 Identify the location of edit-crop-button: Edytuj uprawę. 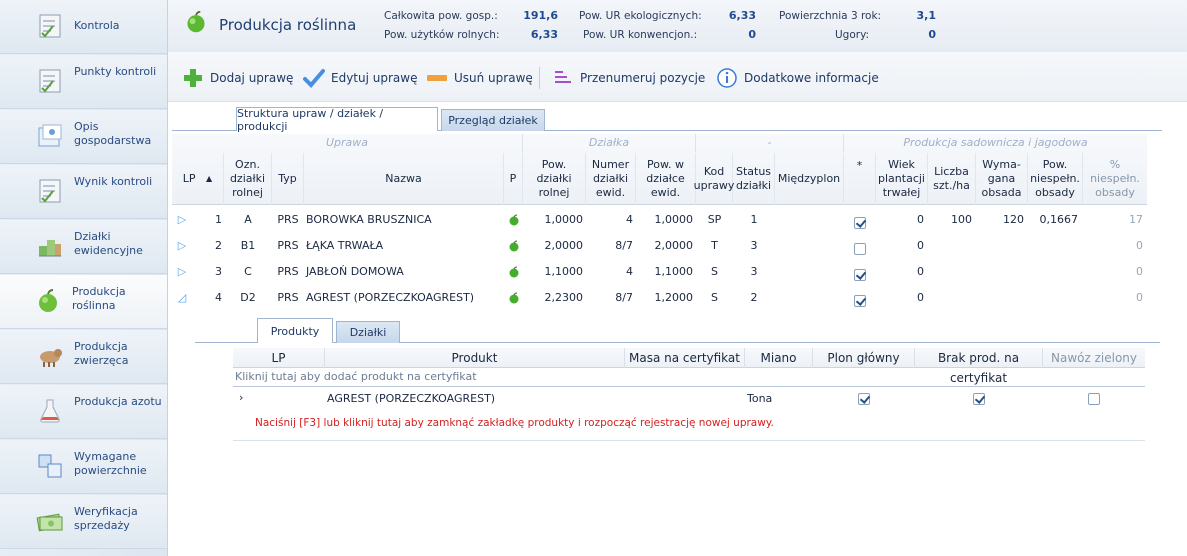
(360, 78).